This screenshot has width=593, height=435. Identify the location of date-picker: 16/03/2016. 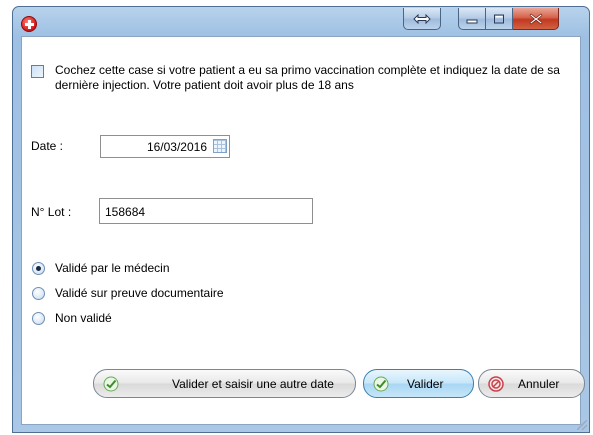
(165, 146).